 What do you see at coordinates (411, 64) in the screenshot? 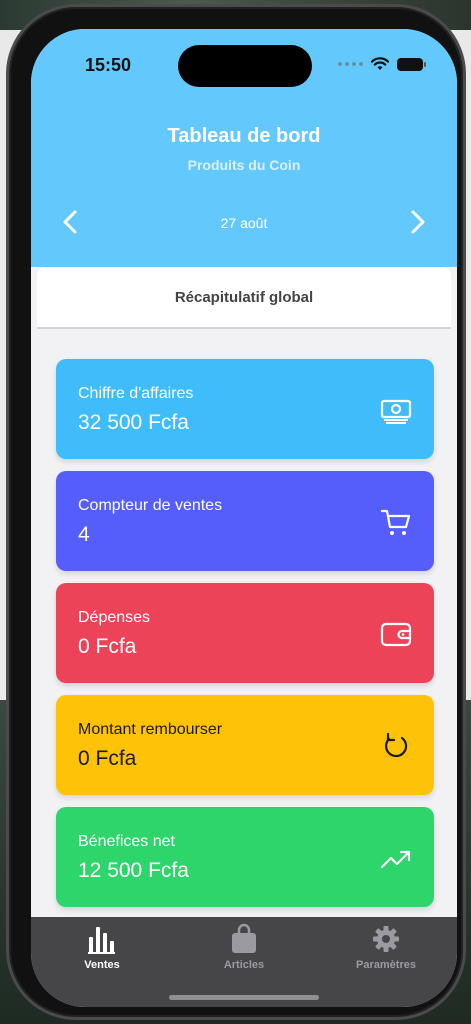
I see `battery-icon` at bounding box center [411, 64].